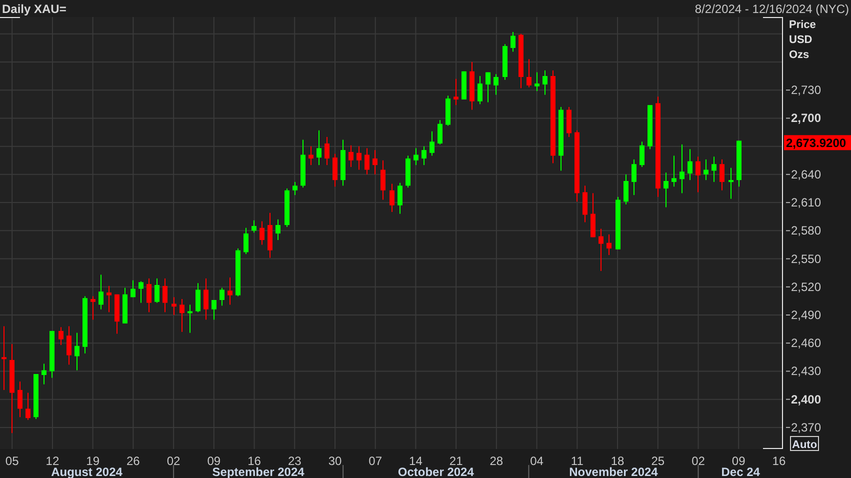 The image size is (851, 478). Describe the element at coordinates (806, 231) in the screenshot. I see `y-axis-label: 2,580` at that location.